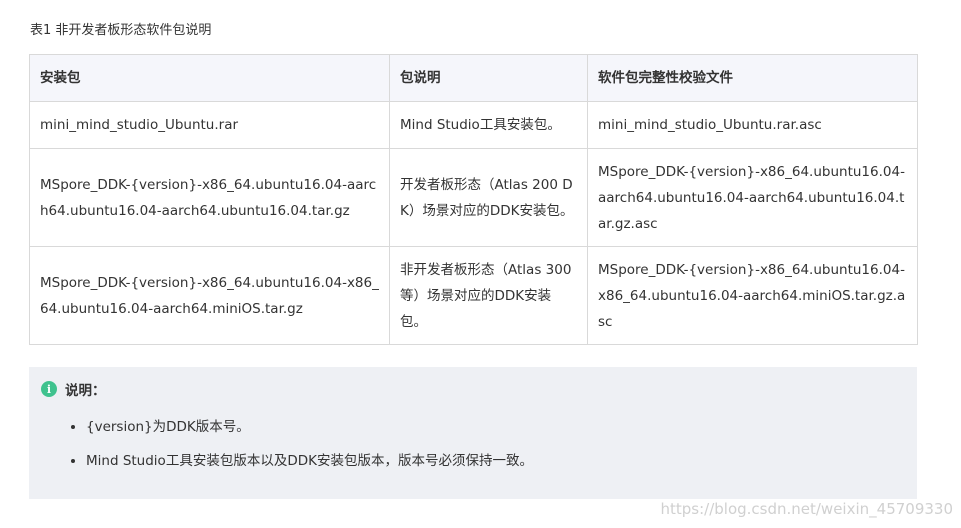  Describe the element at coordinates (752, 125) in the screenshot. I see `cell-checksum-file: mini_mind_studio_Ubuntu.rar.asc` at that location.